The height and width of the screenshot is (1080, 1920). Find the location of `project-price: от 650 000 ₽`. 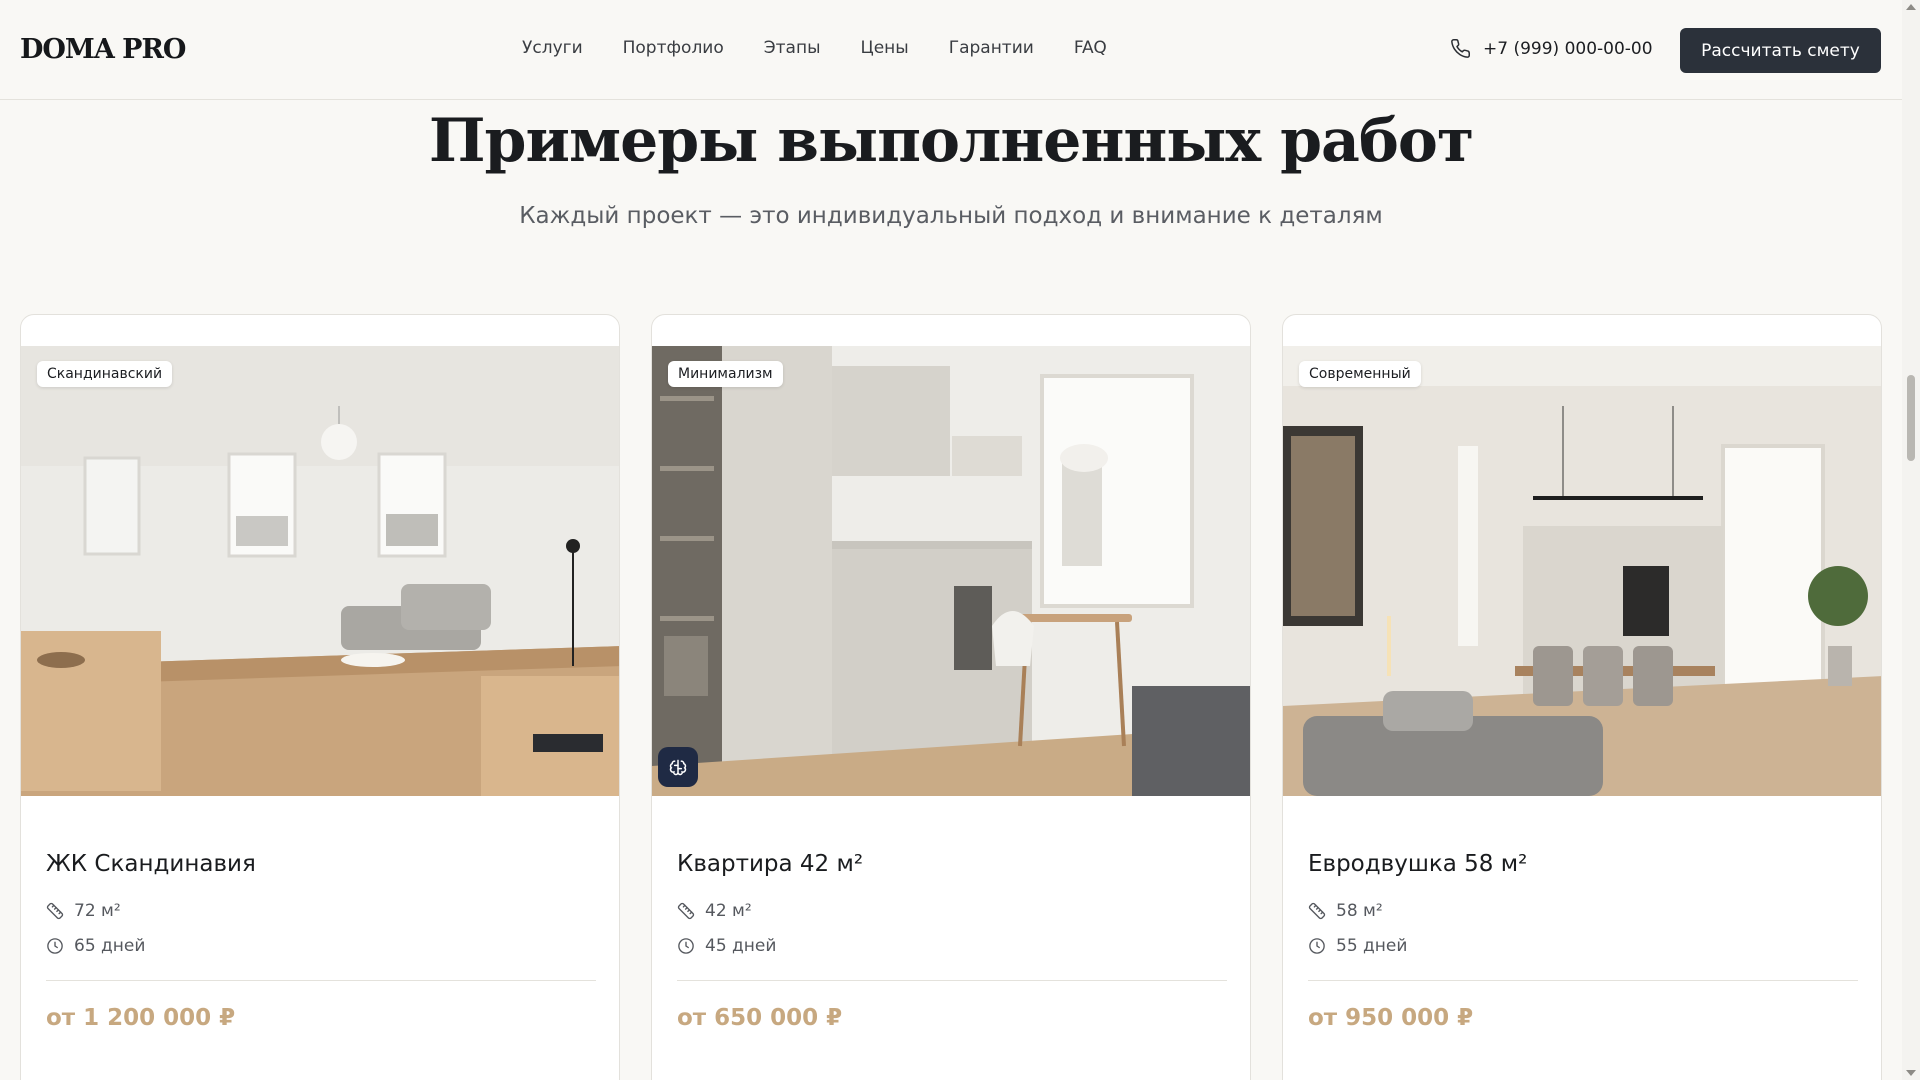

project-price: от 650 000 ₽ is located at coordinates (760, 1018).